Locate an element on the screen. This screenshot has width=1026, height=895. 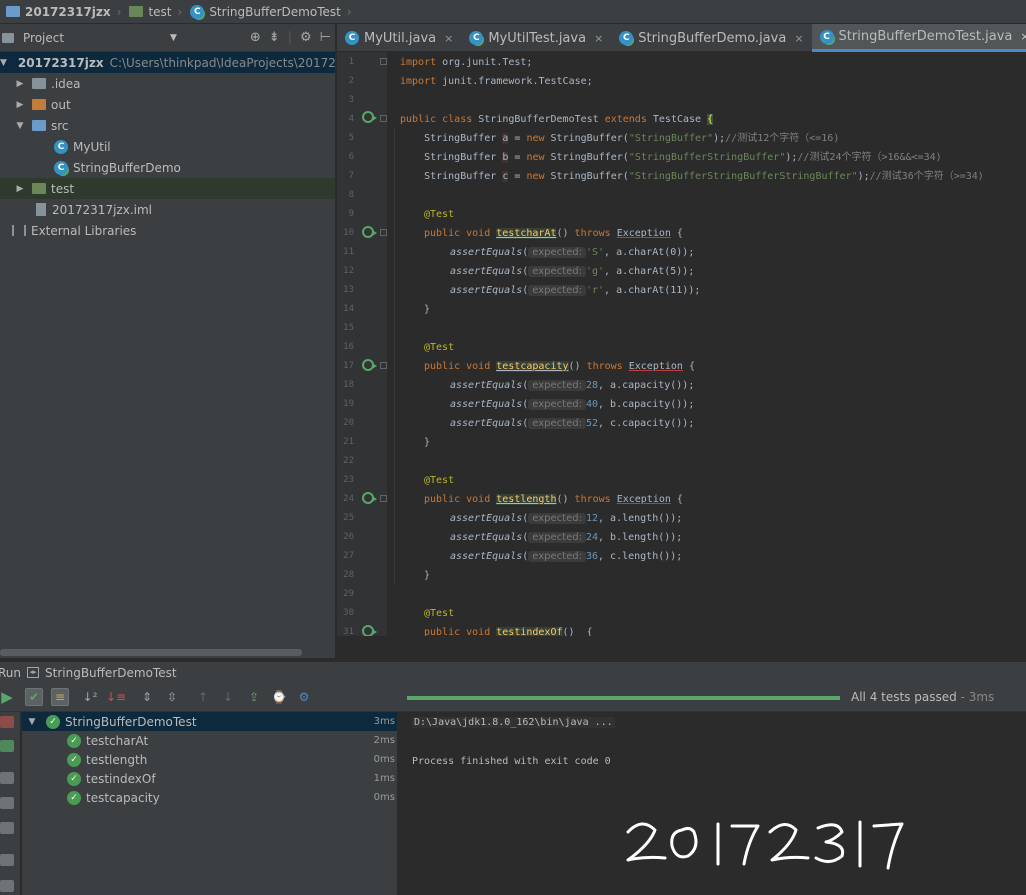
hide-panel-icon: ⊢ is located at coordinates (325, 37).